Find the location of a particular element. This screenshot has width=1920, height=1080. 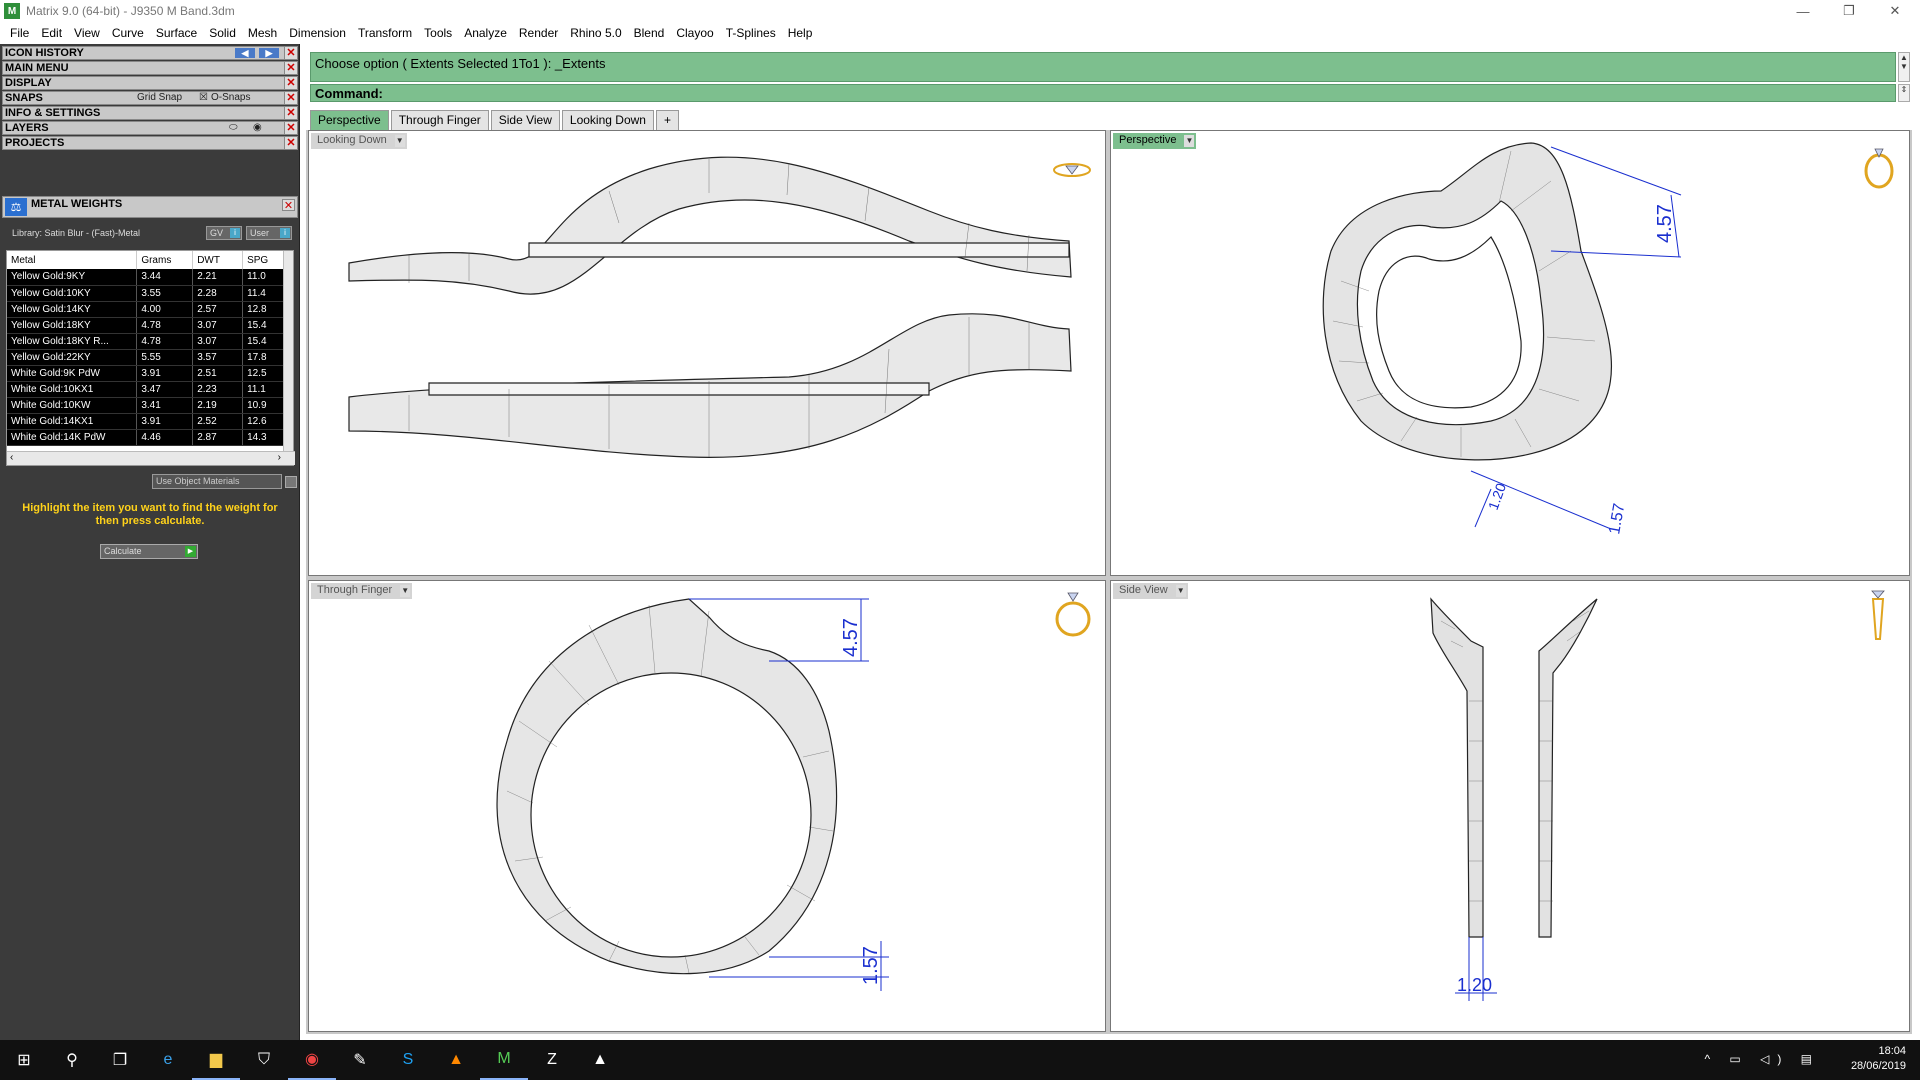

menu-curve: Curve is located at coordinates (128, 33).